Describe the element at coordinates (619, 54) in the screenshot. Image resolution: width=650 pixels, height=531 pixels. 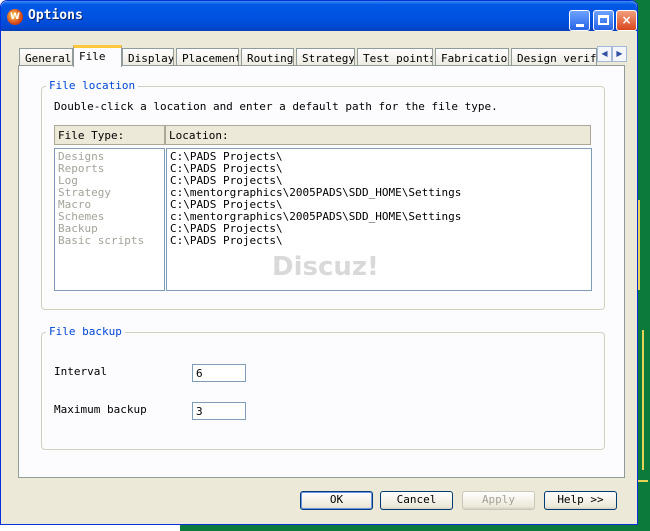
I see `scroll-right-icon: ▶` at that location.